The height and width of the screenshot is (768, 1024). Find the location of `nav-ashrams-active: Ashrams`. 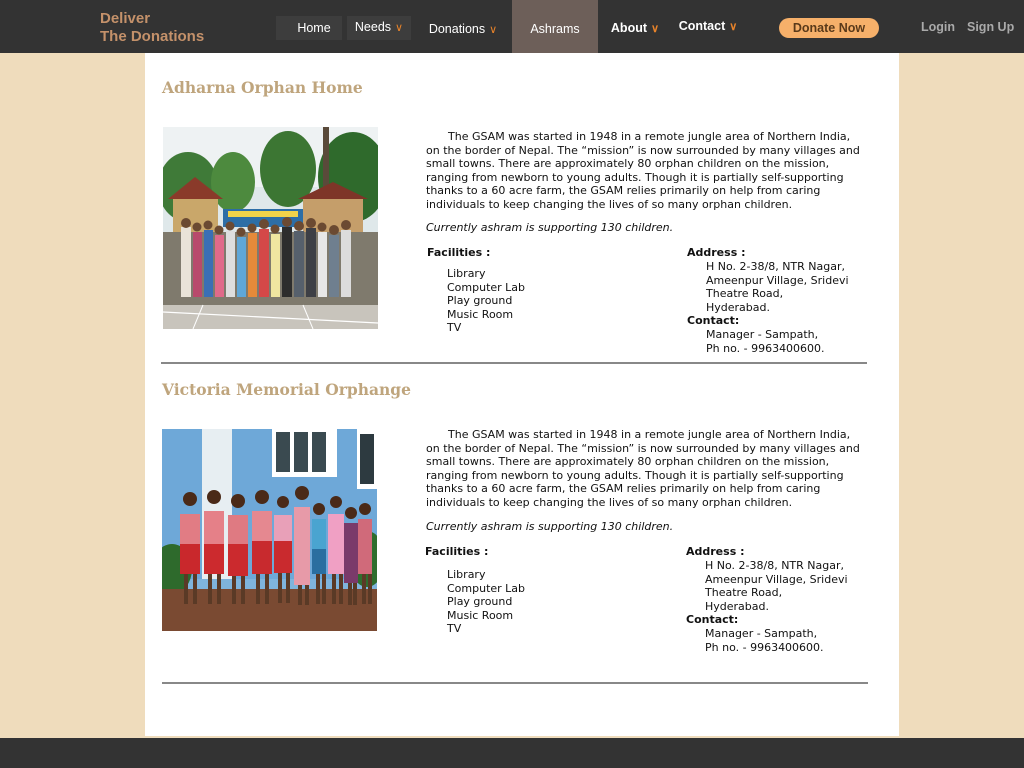

nav-ashrams-active: Ashrams is located at coordinates (555, 26).